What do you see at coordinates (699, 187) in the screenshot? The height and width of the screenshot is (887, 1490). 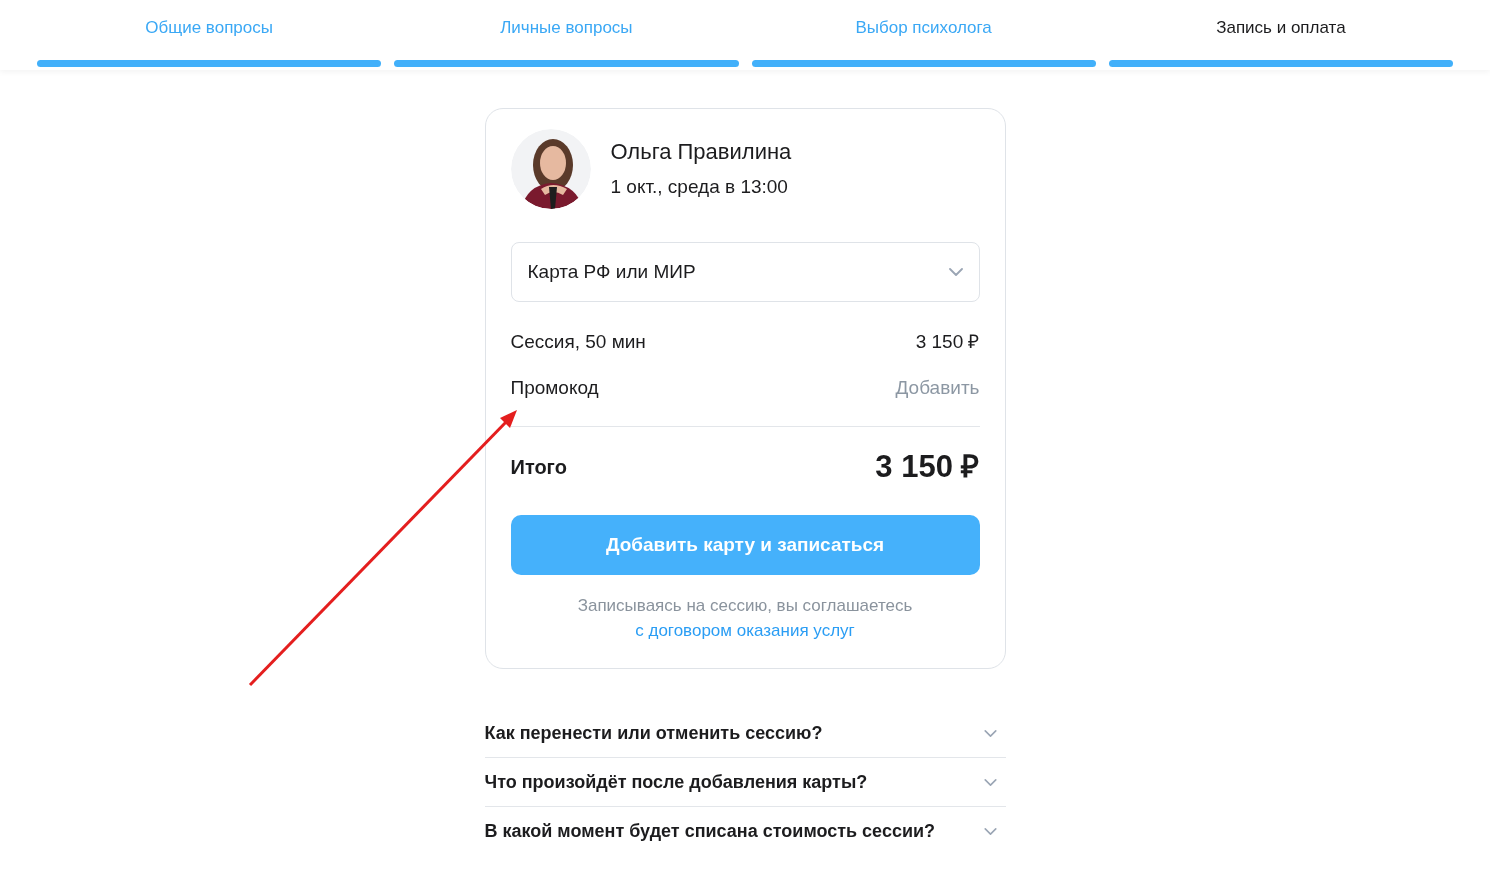 I see `session-datetime: 1 окт., среда в 13:00` at bounding box center [699, 187].